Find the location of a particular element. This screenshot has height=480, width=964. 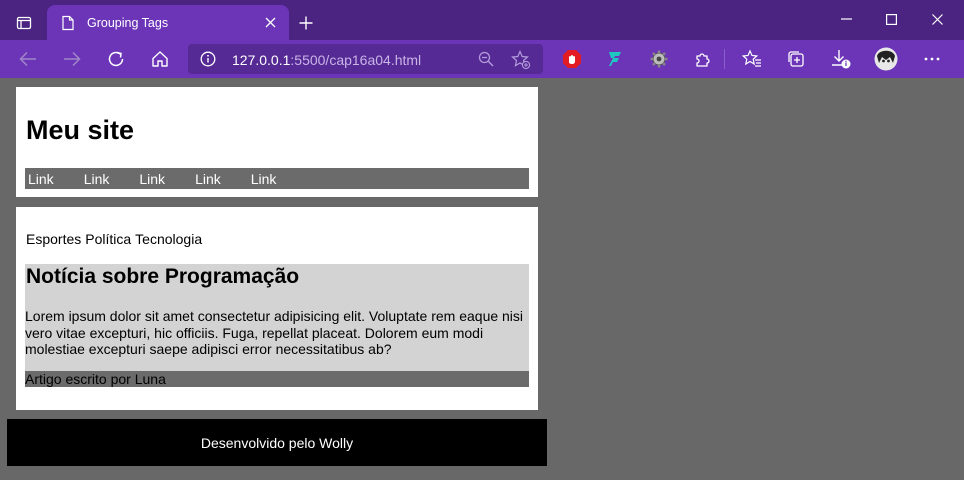

figma-extension-icon is located at coordinates (616, 59).